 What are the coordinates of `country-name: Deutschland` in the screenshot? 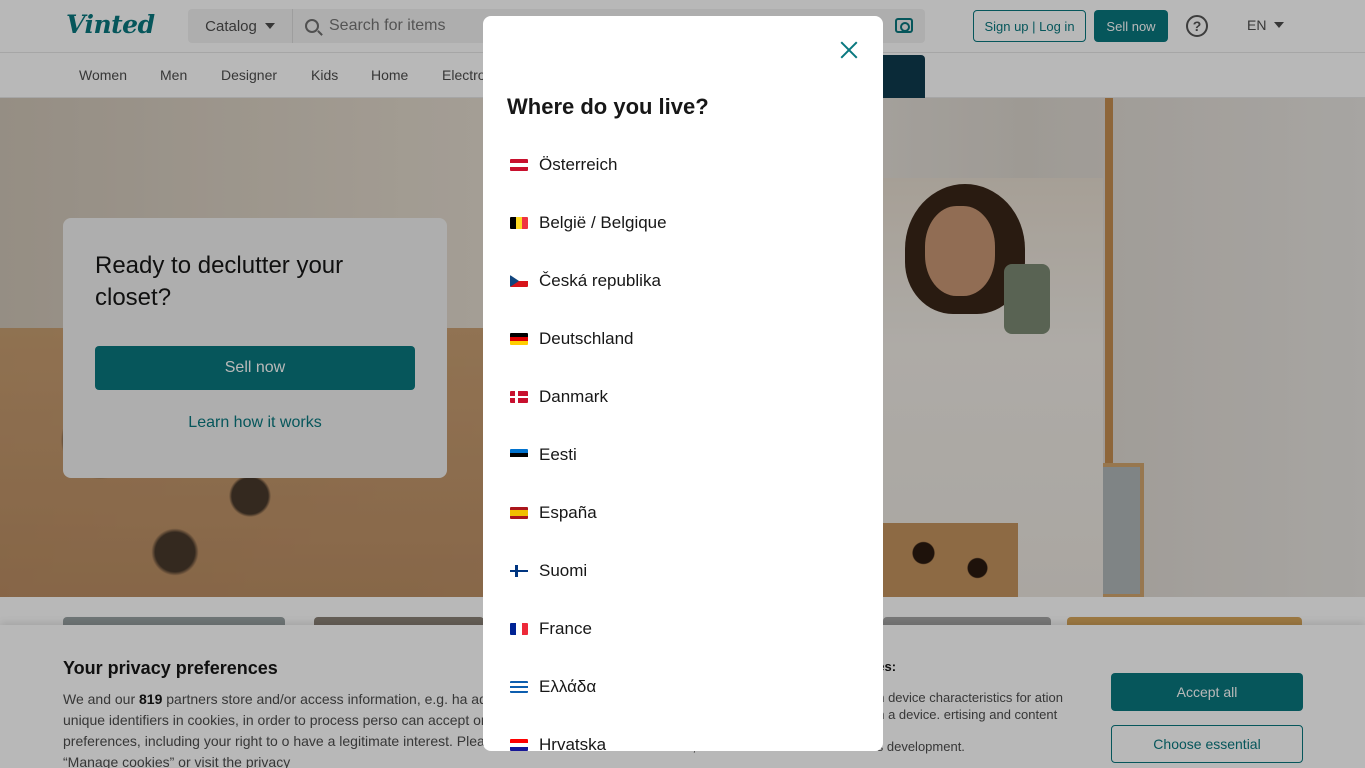 It's located at (586, 338).